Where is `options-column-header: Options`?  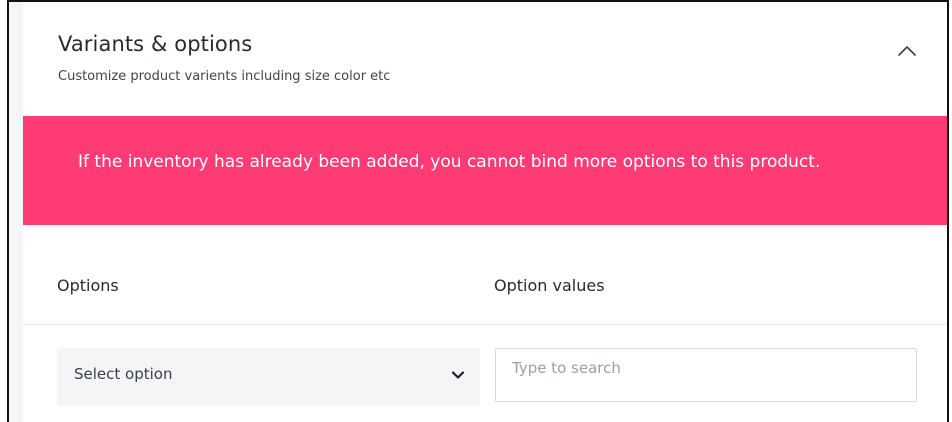
options-column-header: Options is located at coordinates (88, 285).